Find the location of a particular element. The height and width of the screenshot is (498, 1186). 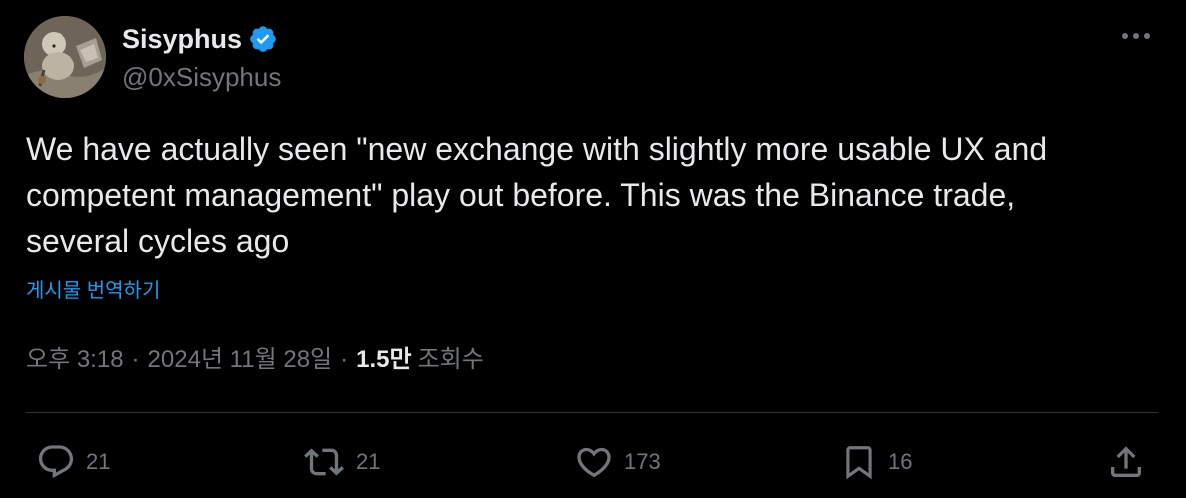

bookmark-icon is located at coordinates (859, 463).